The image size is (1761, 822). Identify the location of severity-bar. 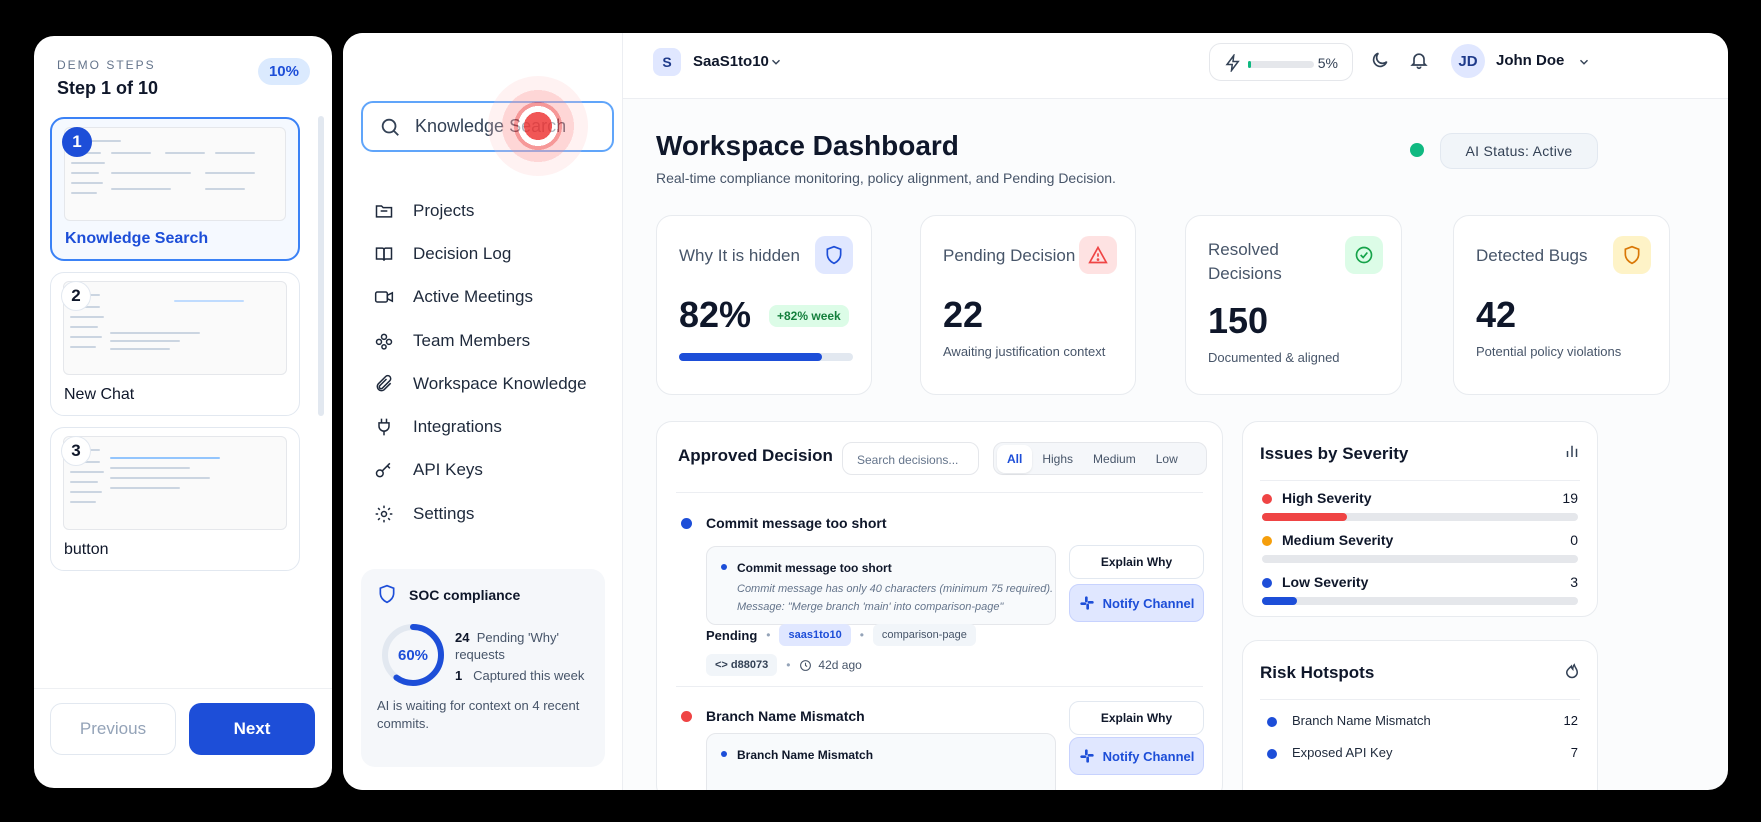
(1420, 517).